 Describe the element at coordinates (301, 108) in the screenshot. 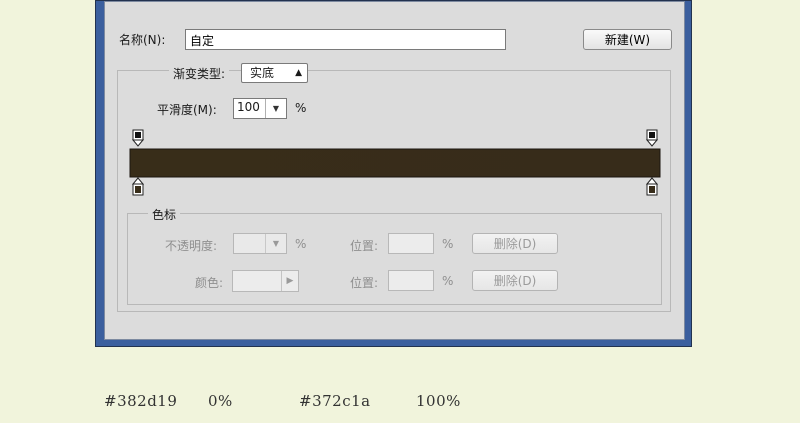

I see `smoothness-unit: %` at that location.